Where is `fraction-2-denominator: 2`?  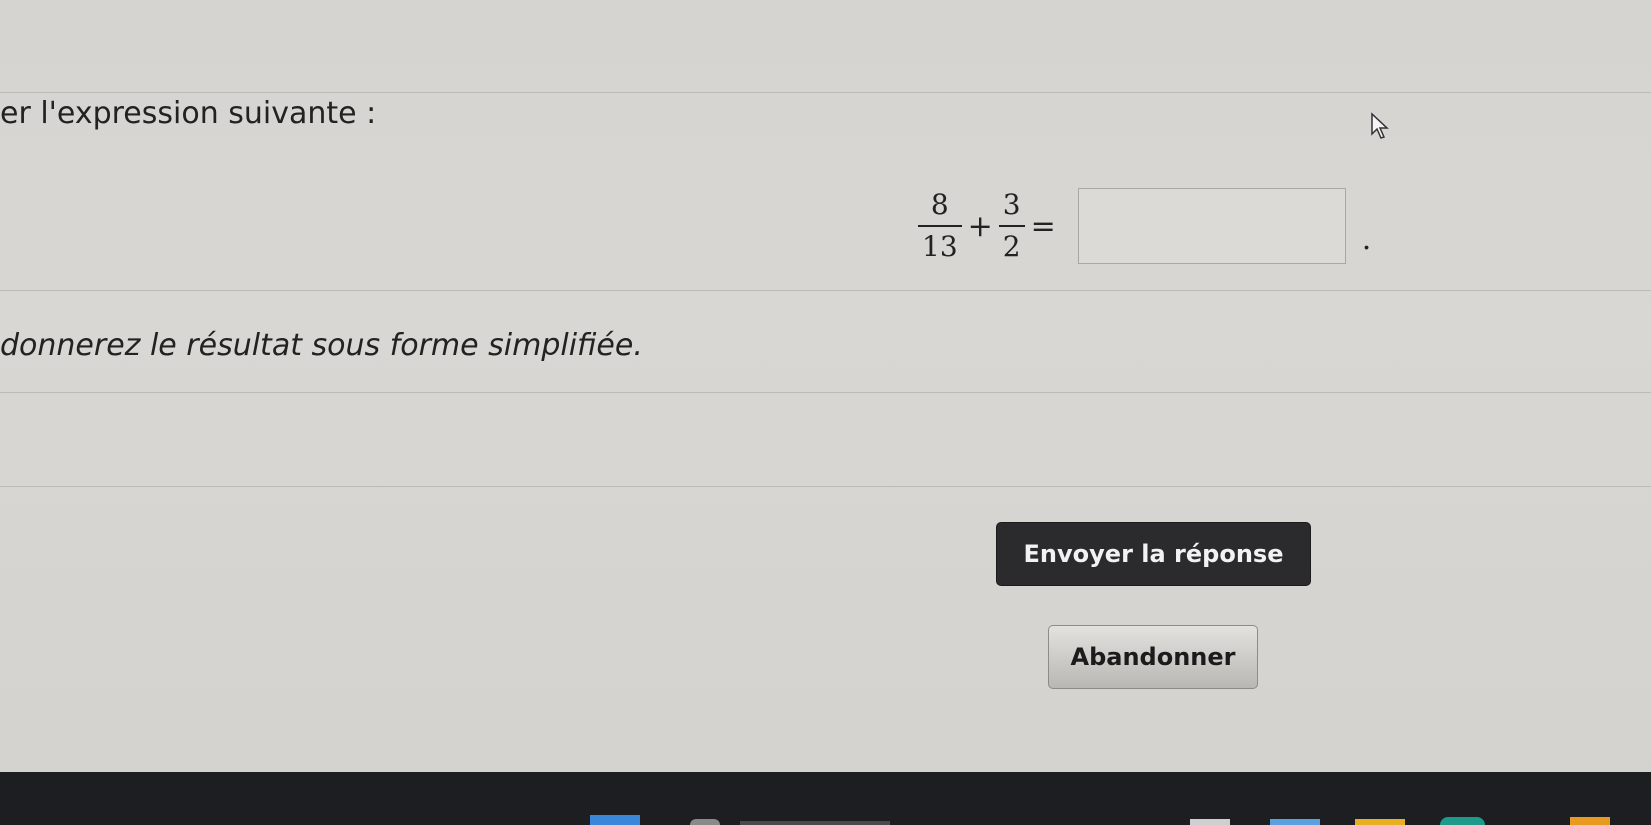 fraction-2-denominator: 2 is located at coordinates (1011, 246).